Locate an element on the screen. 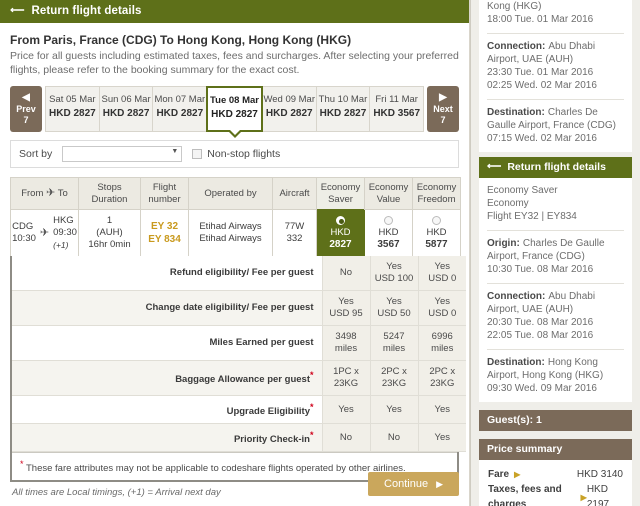  attr-label-baggage-text: Baggage Allowance per guest is located at coordinates (242, 380).